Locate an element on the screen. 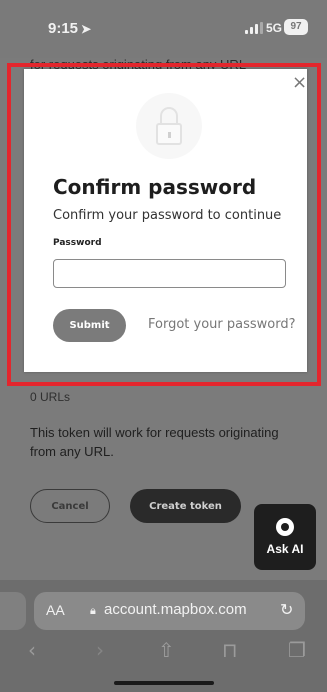 This screenshot has width=327, height=692. back-icon: ‹ is located at coordinates (32, 650).